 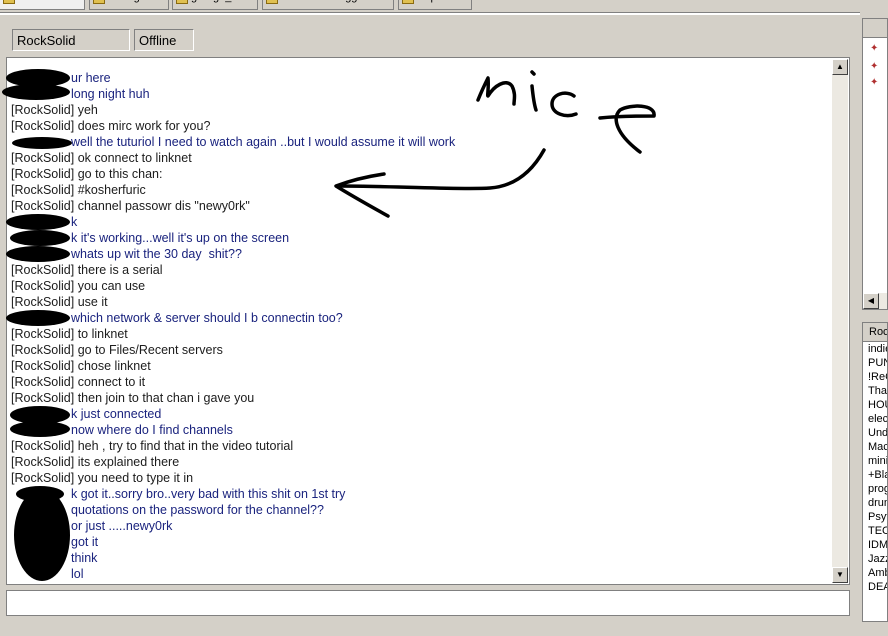 I want to click on channel-list-item: mini, so click(x=875, y=461).